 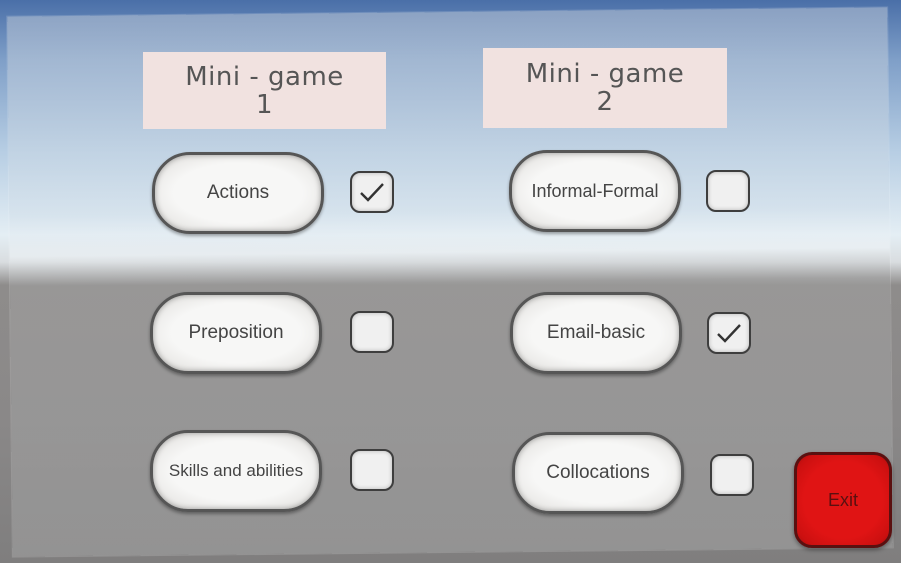 I want to click on preposition-button: Preposition, so click(x=236, y=333).